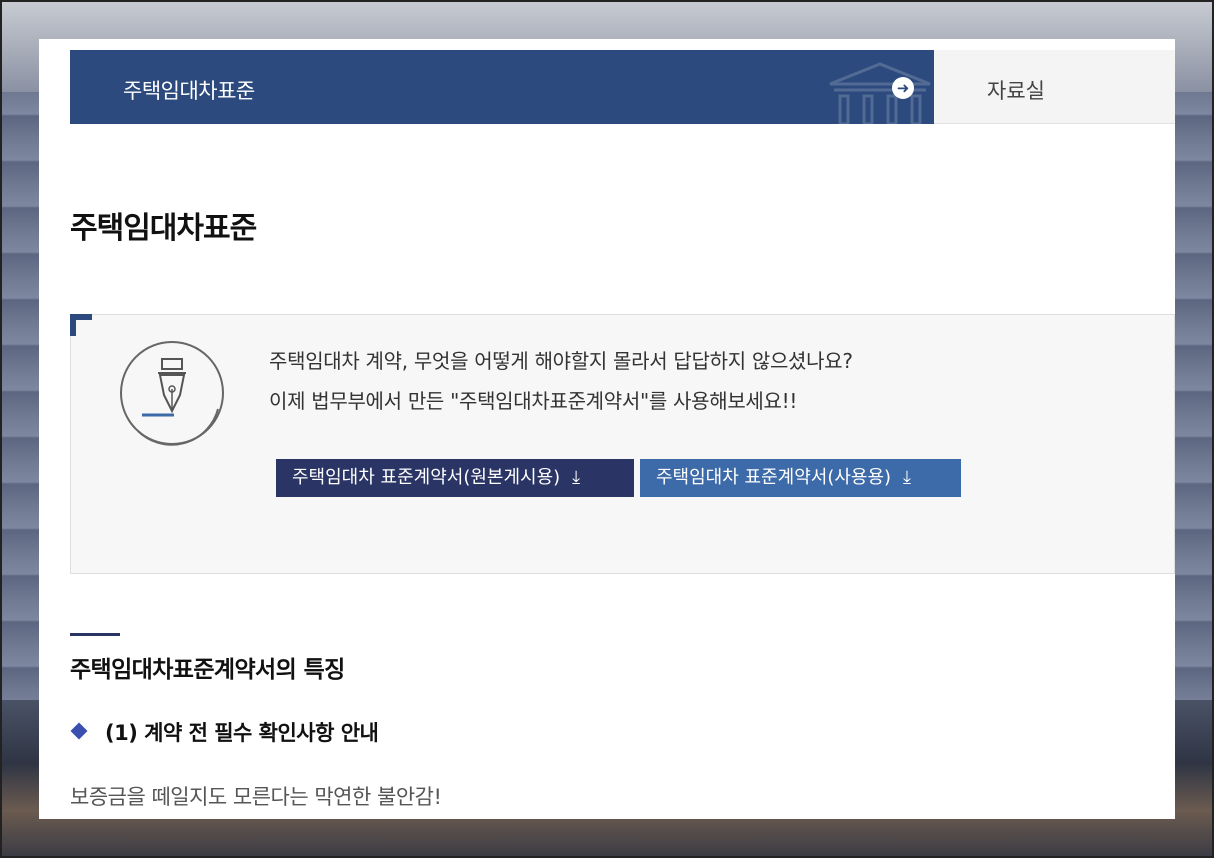 The width and height of the screenshot is (1214, 858). I want to click on fountain-pen-icon, so click(172, 393).